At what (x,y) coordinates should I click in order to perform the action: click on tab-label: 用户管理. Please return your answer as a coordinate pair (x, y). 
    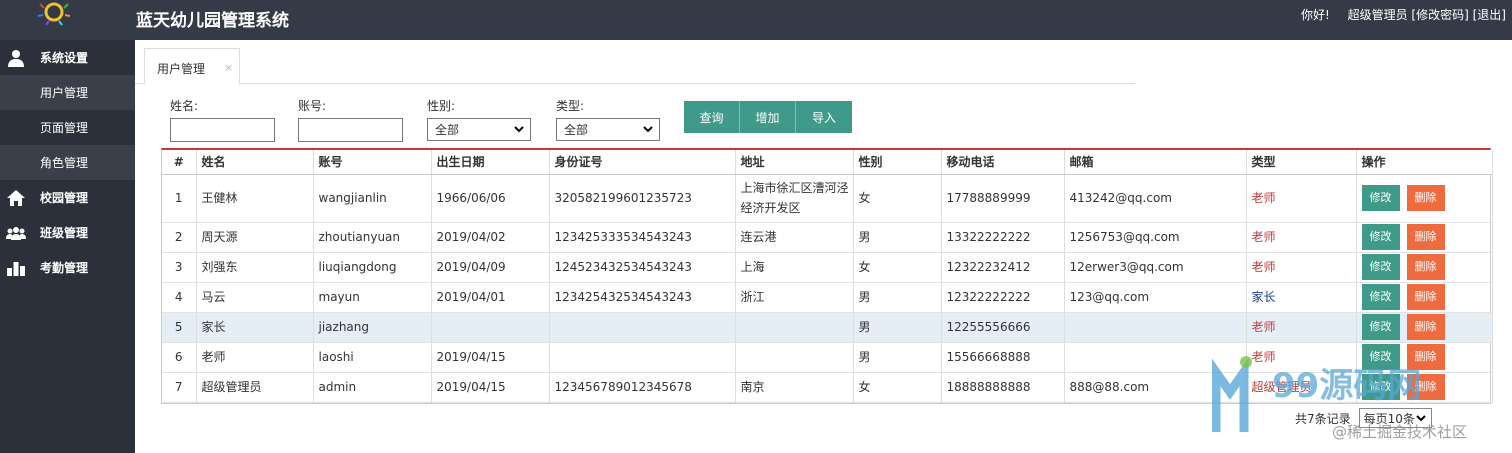
    Looking at the image, I should click on (181, 69).